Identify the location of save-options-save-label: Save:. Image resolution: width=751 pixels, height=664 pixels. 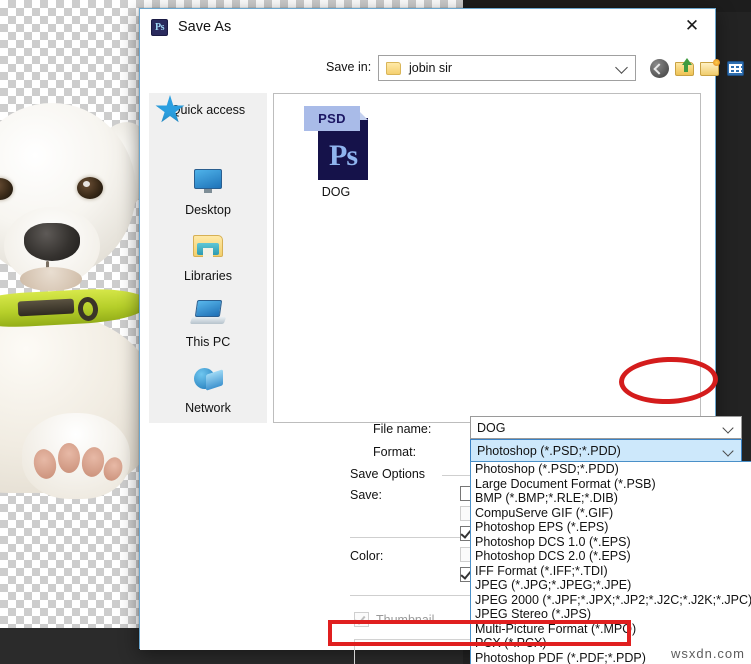
(366, 495).